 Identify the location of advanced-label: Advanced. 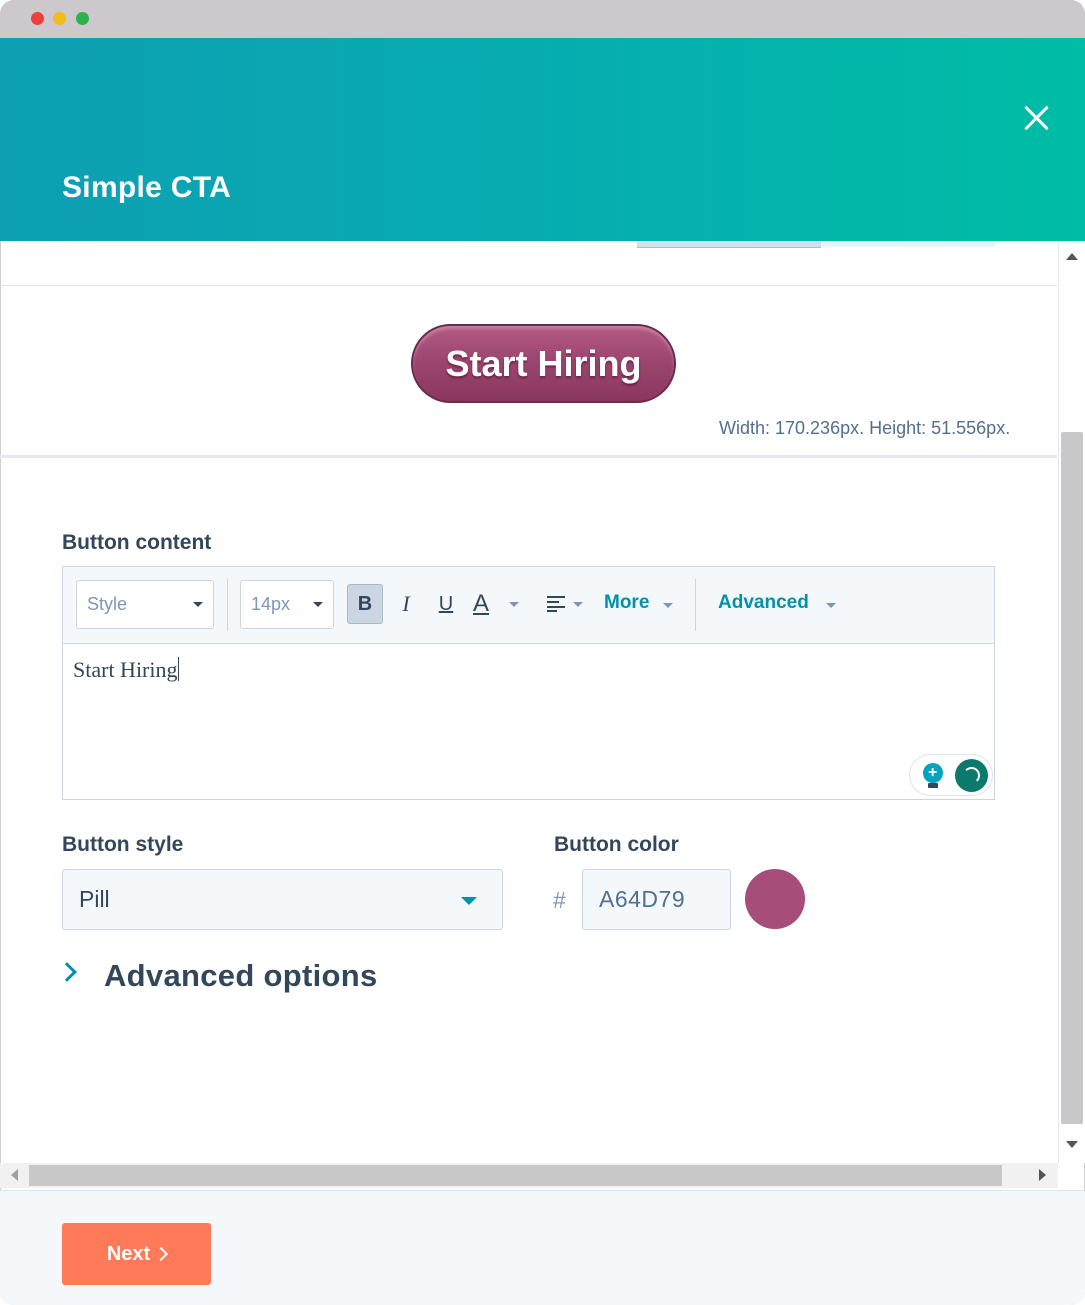
(763, 602).